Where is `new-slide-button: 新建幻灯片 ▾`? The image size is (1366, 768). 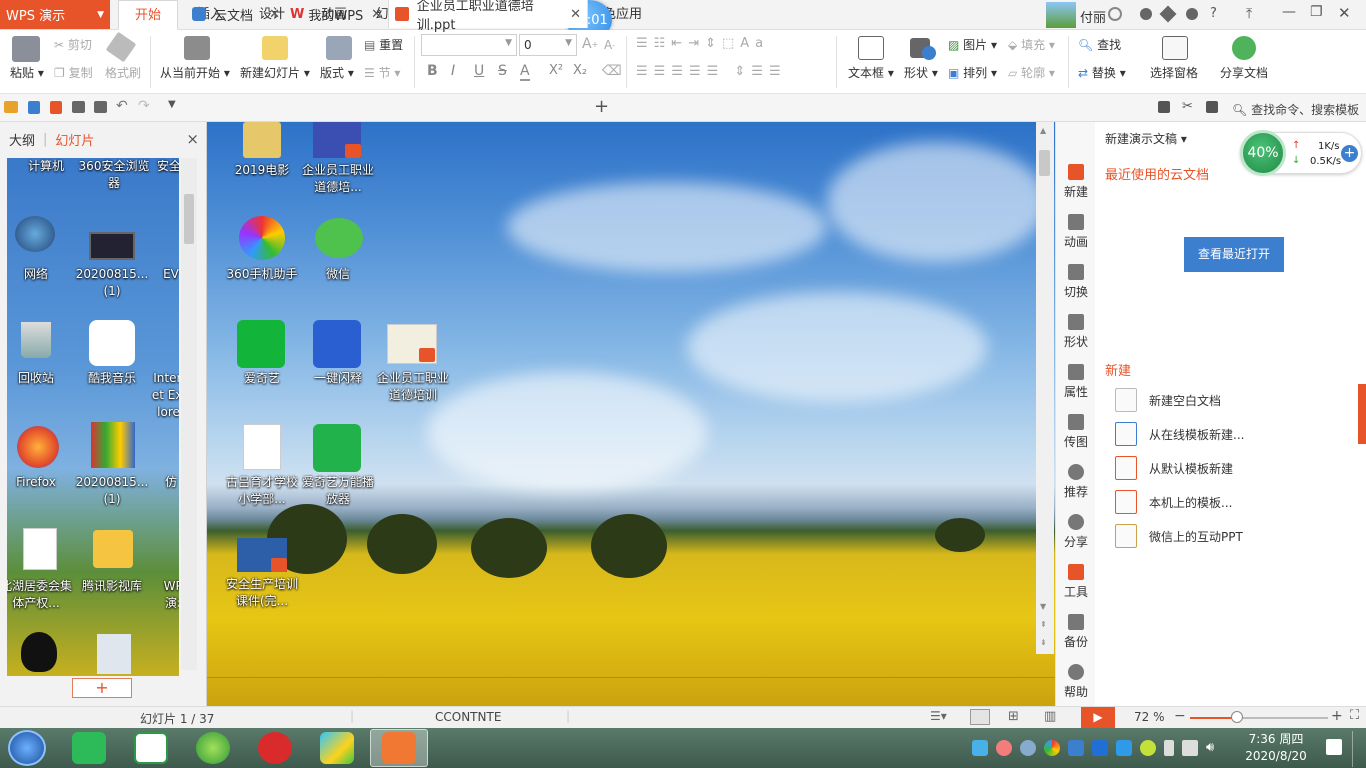
new-slide-button: 新建幻灯片 ▾ is located at coordinates (275, 72).